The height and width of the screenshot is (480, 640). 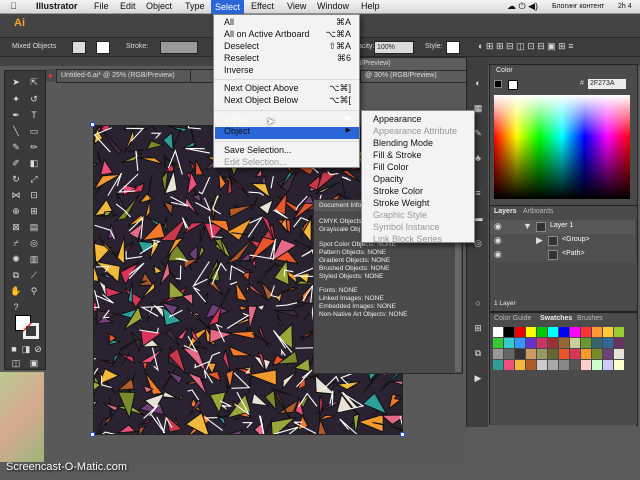 What do you see at coordinates (129, 76) in the screenshot?
I see `document-tab-1: Untitled-6.ai* @ 25% (RGB/Preview)` at bounding box center [129, 76].